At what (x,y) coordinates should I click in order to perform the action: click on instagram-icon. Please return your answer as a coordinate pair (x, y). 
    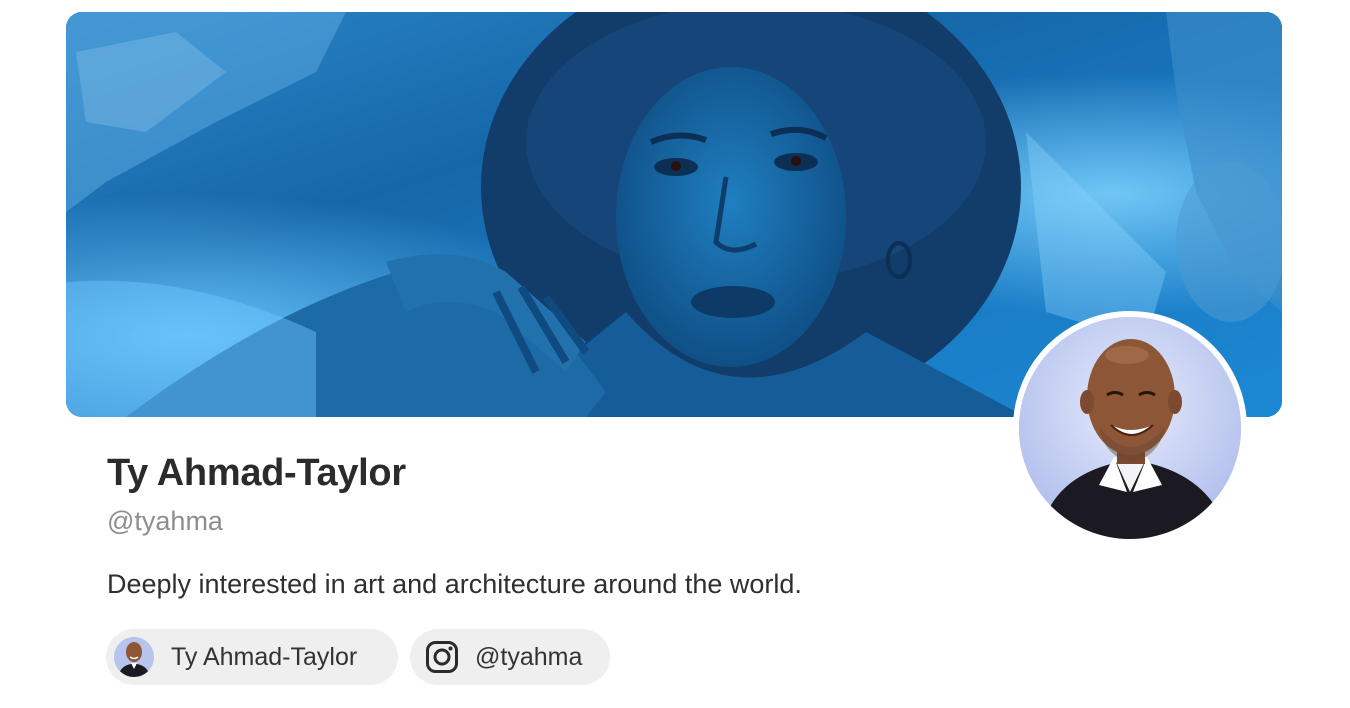
    Looking at the image, I should click on (442, 657).